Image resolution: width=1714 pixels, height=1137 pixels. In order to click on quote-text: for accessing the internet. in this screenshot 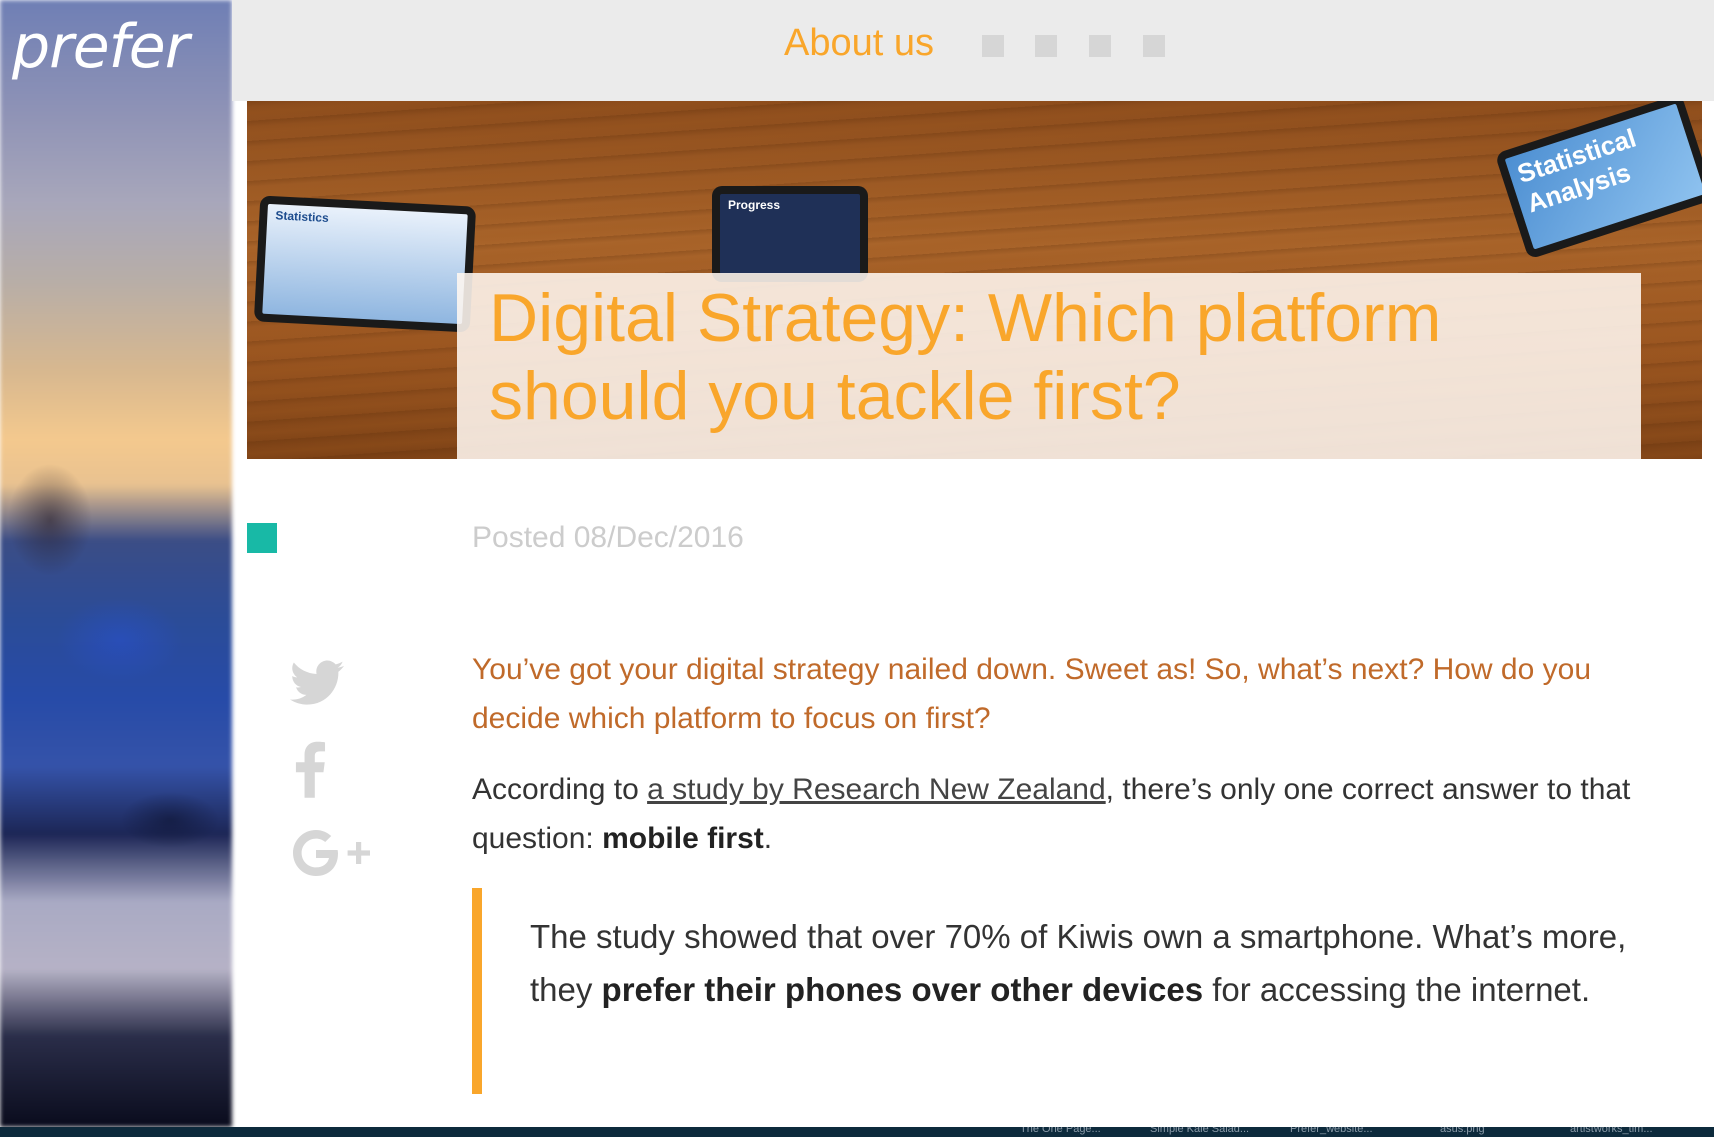, I will do `click(1397, 989)`.